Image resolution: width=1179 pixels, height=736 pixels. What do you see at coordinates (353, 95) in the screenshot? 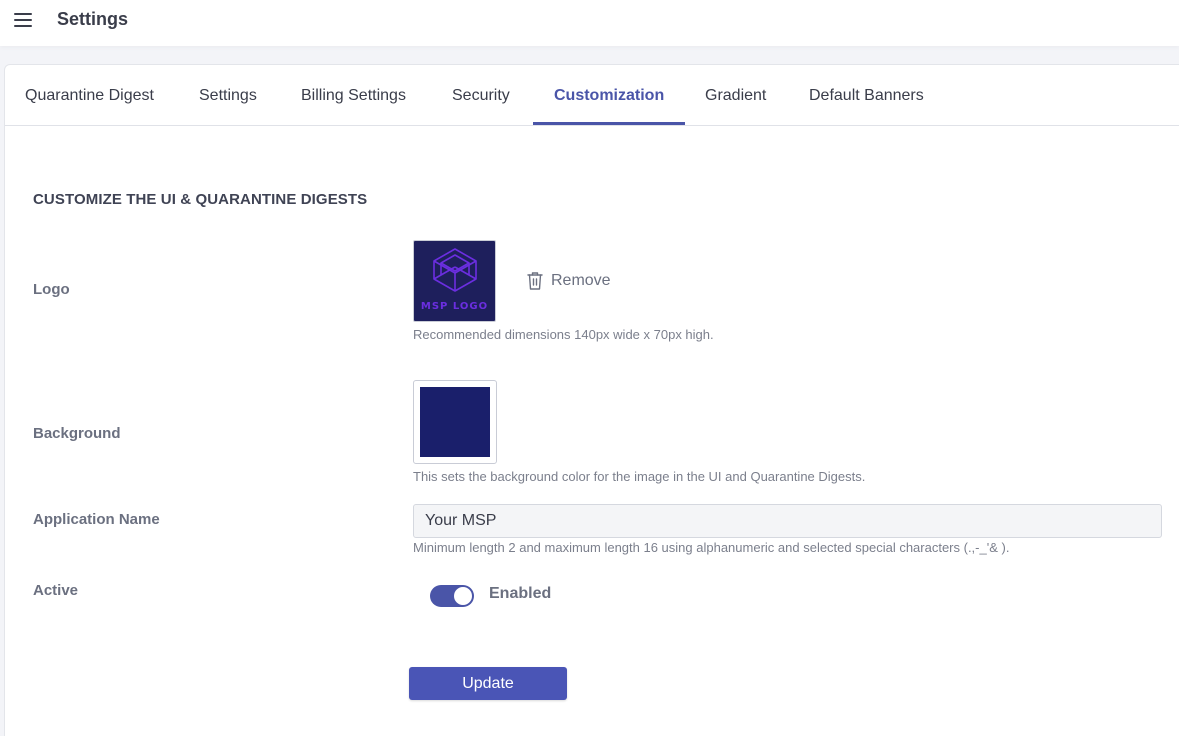
I see `tab-billing-settings: Billing Settings` at bounding box center [353, 95].